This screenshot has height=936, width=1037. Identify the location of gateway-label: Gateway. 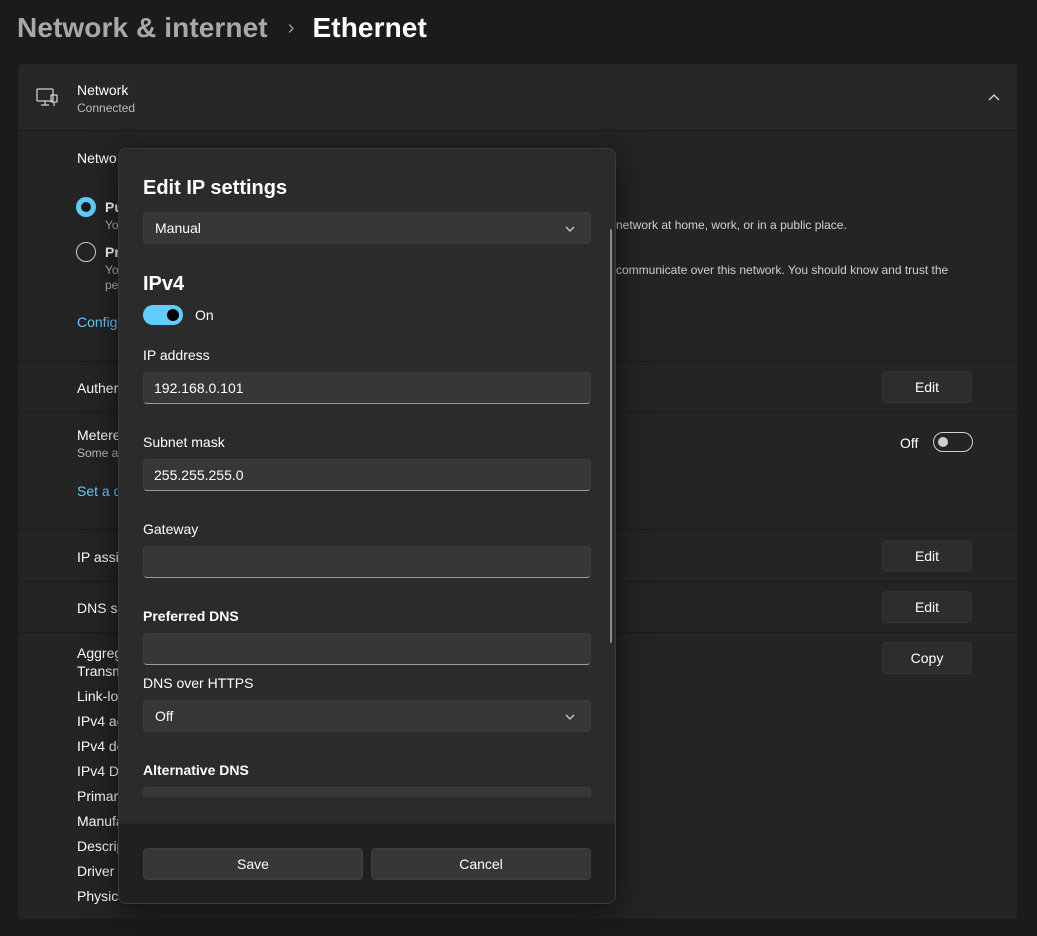
(171, 529).